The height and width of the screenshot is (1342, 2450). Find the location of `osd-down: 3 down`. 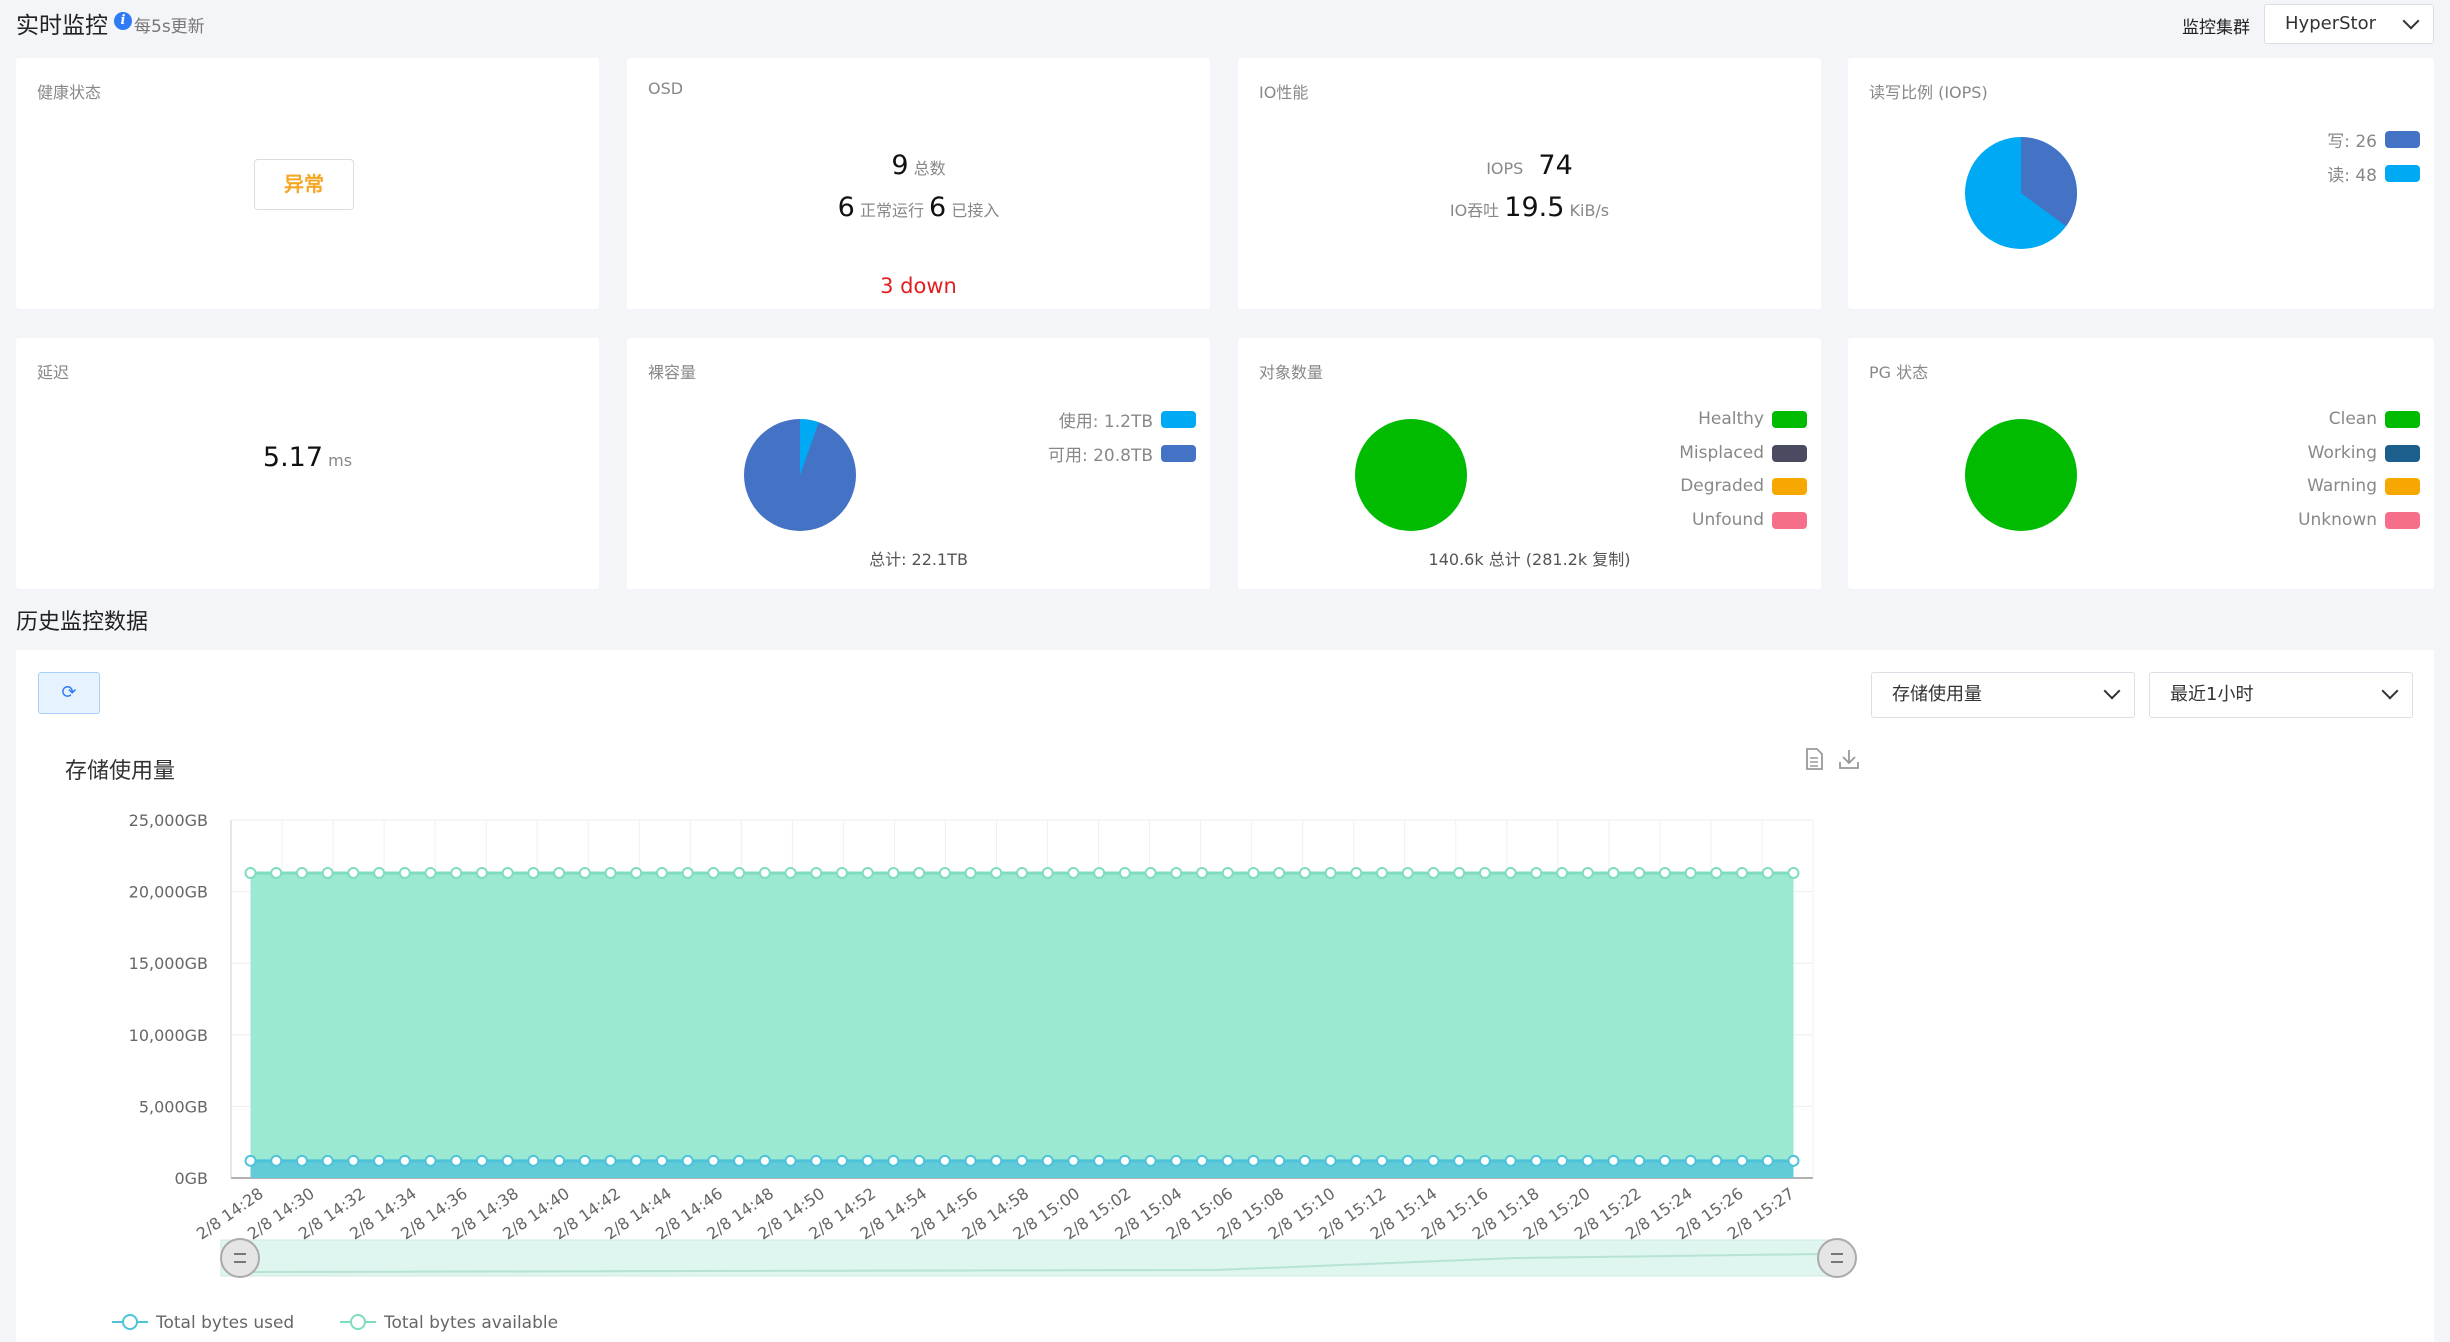

osd-down: 3 down is located at coordinates (918, 286).